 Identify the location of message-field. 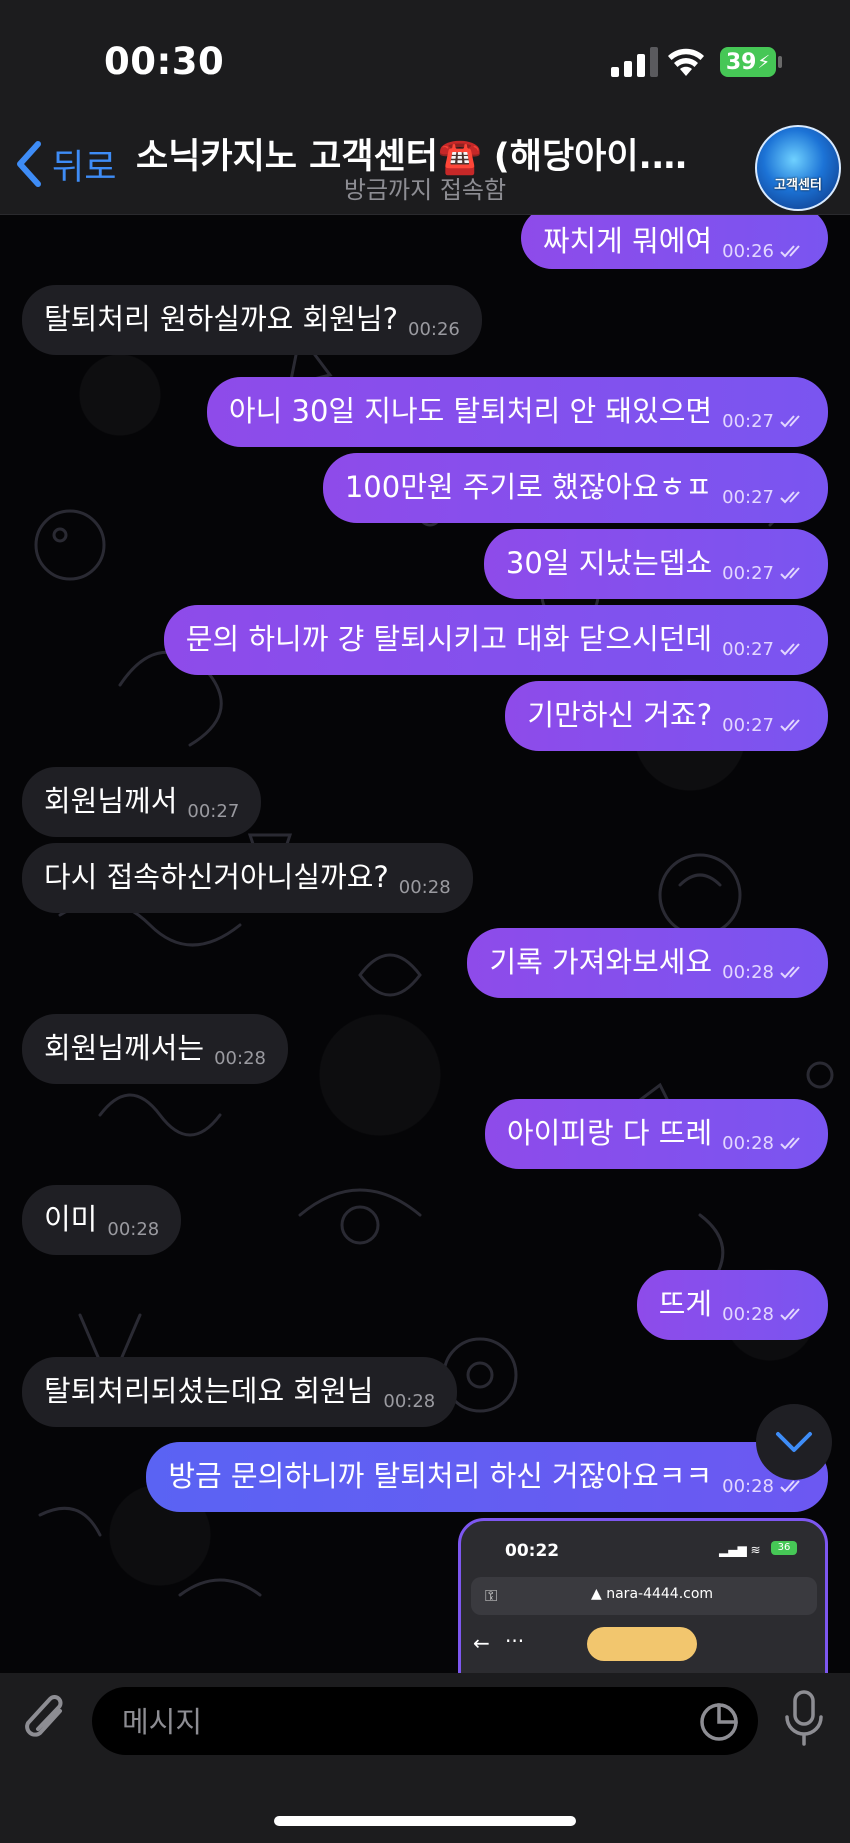
(425, 1722).